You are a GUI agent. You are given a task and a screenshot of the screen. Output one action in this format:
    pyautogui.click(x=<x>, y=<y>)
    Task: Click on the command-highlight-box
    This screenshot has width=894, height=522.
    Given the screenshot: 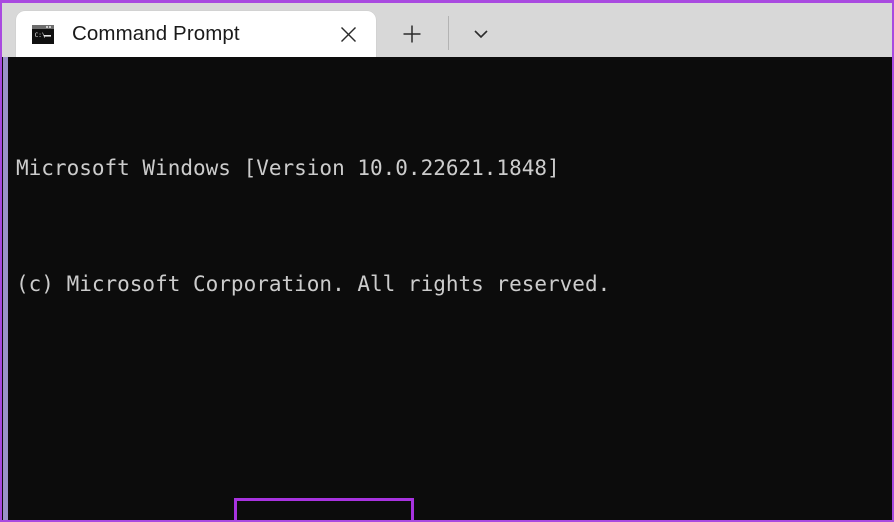 What is the action you would take?
    pyautogui.click(x=324, y=509)
    